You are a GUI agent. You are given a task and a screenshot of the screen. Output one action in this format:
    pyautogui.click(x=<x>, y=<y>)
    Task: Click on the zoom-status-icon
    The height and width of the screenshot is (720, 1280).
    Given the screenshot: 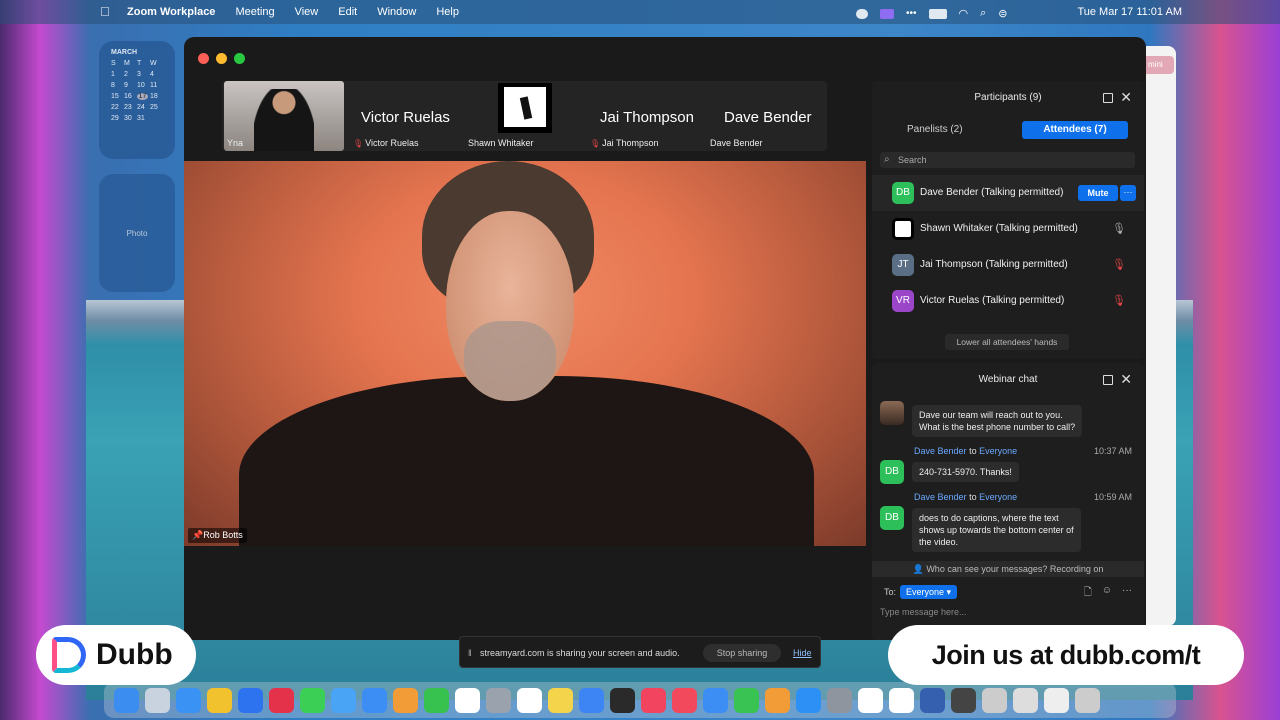 What is the action you would take?
    pyautogui.click(x=862, y=13)
    